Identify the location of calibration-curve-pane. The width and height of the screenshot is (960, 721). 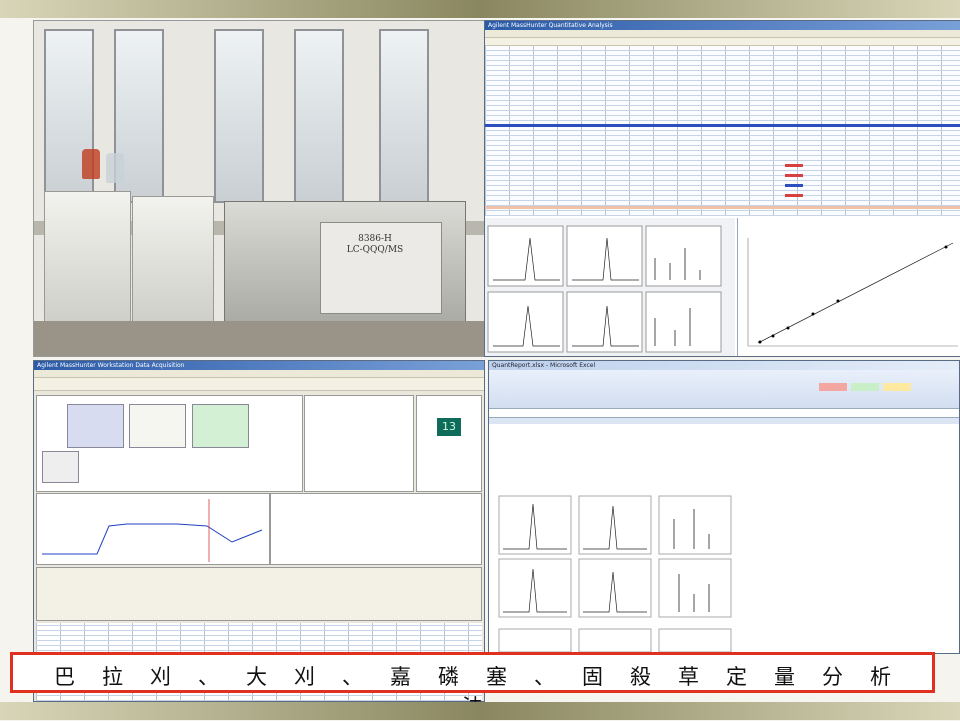
(848, 287).